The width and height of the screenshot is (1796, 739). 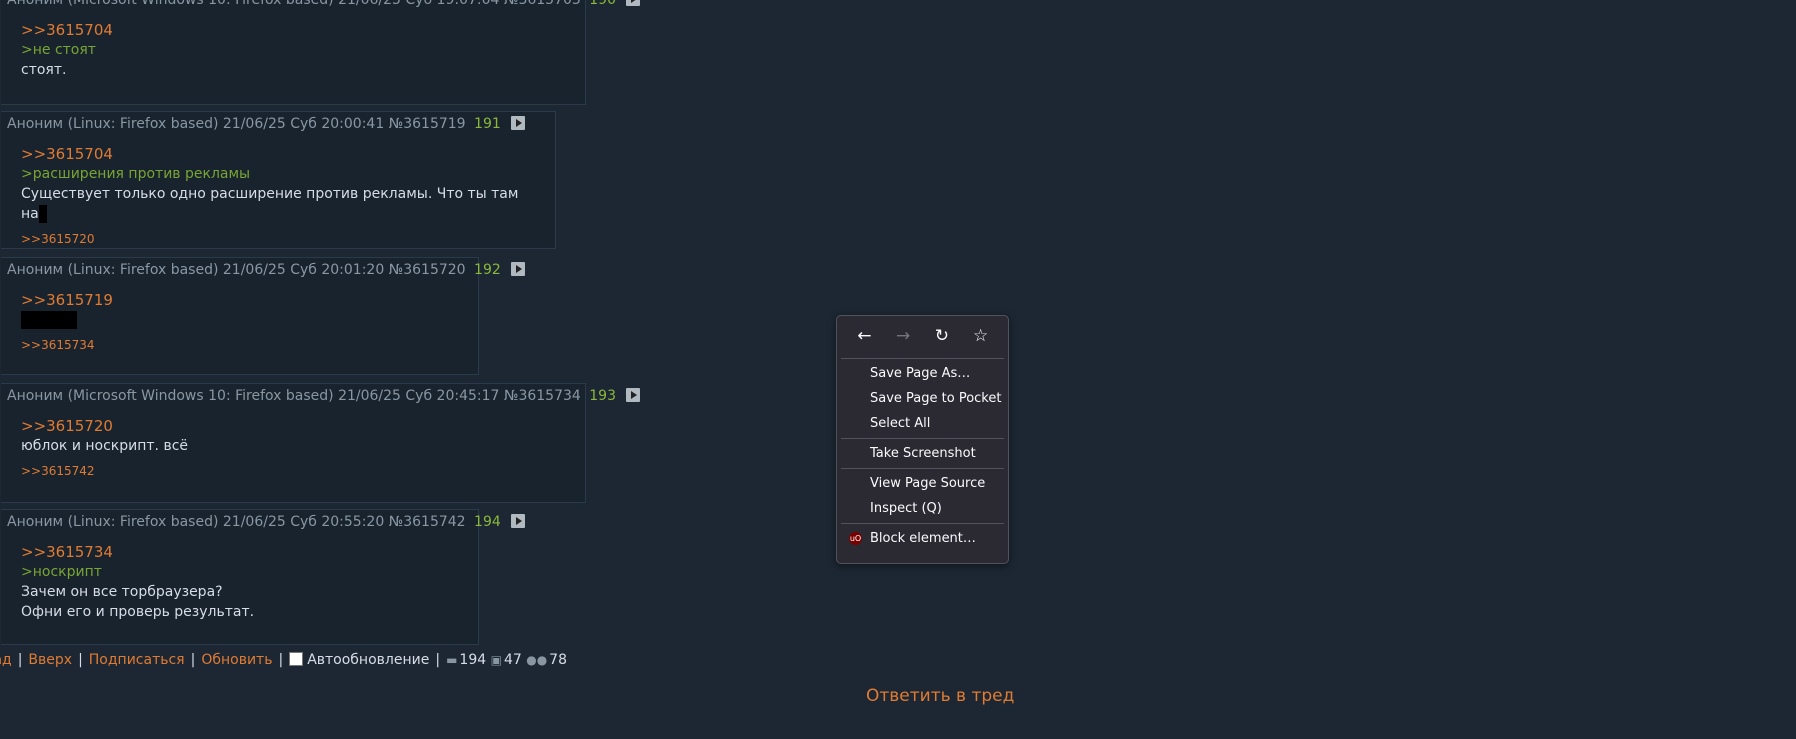 I want to click on reload-icon: ↻, so click(x=942, y=336).